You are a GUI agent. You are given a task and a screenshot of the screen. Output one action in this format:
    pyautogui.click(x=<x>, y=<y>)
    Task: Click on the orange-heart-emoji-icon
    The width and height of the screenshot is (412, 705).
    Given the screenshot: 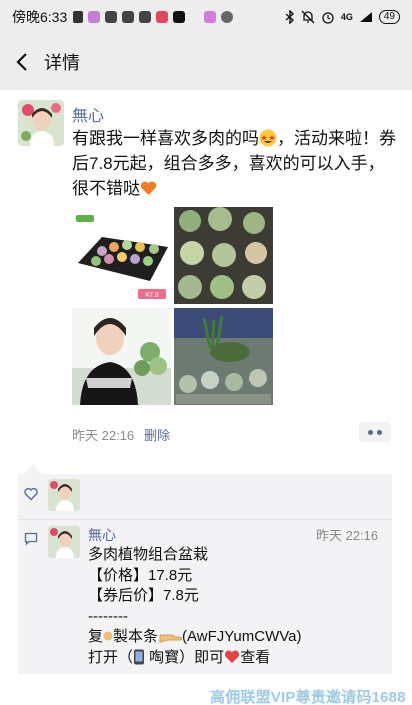 What is the action you would take?
    pyautogui.click(x=148, y=188)
    